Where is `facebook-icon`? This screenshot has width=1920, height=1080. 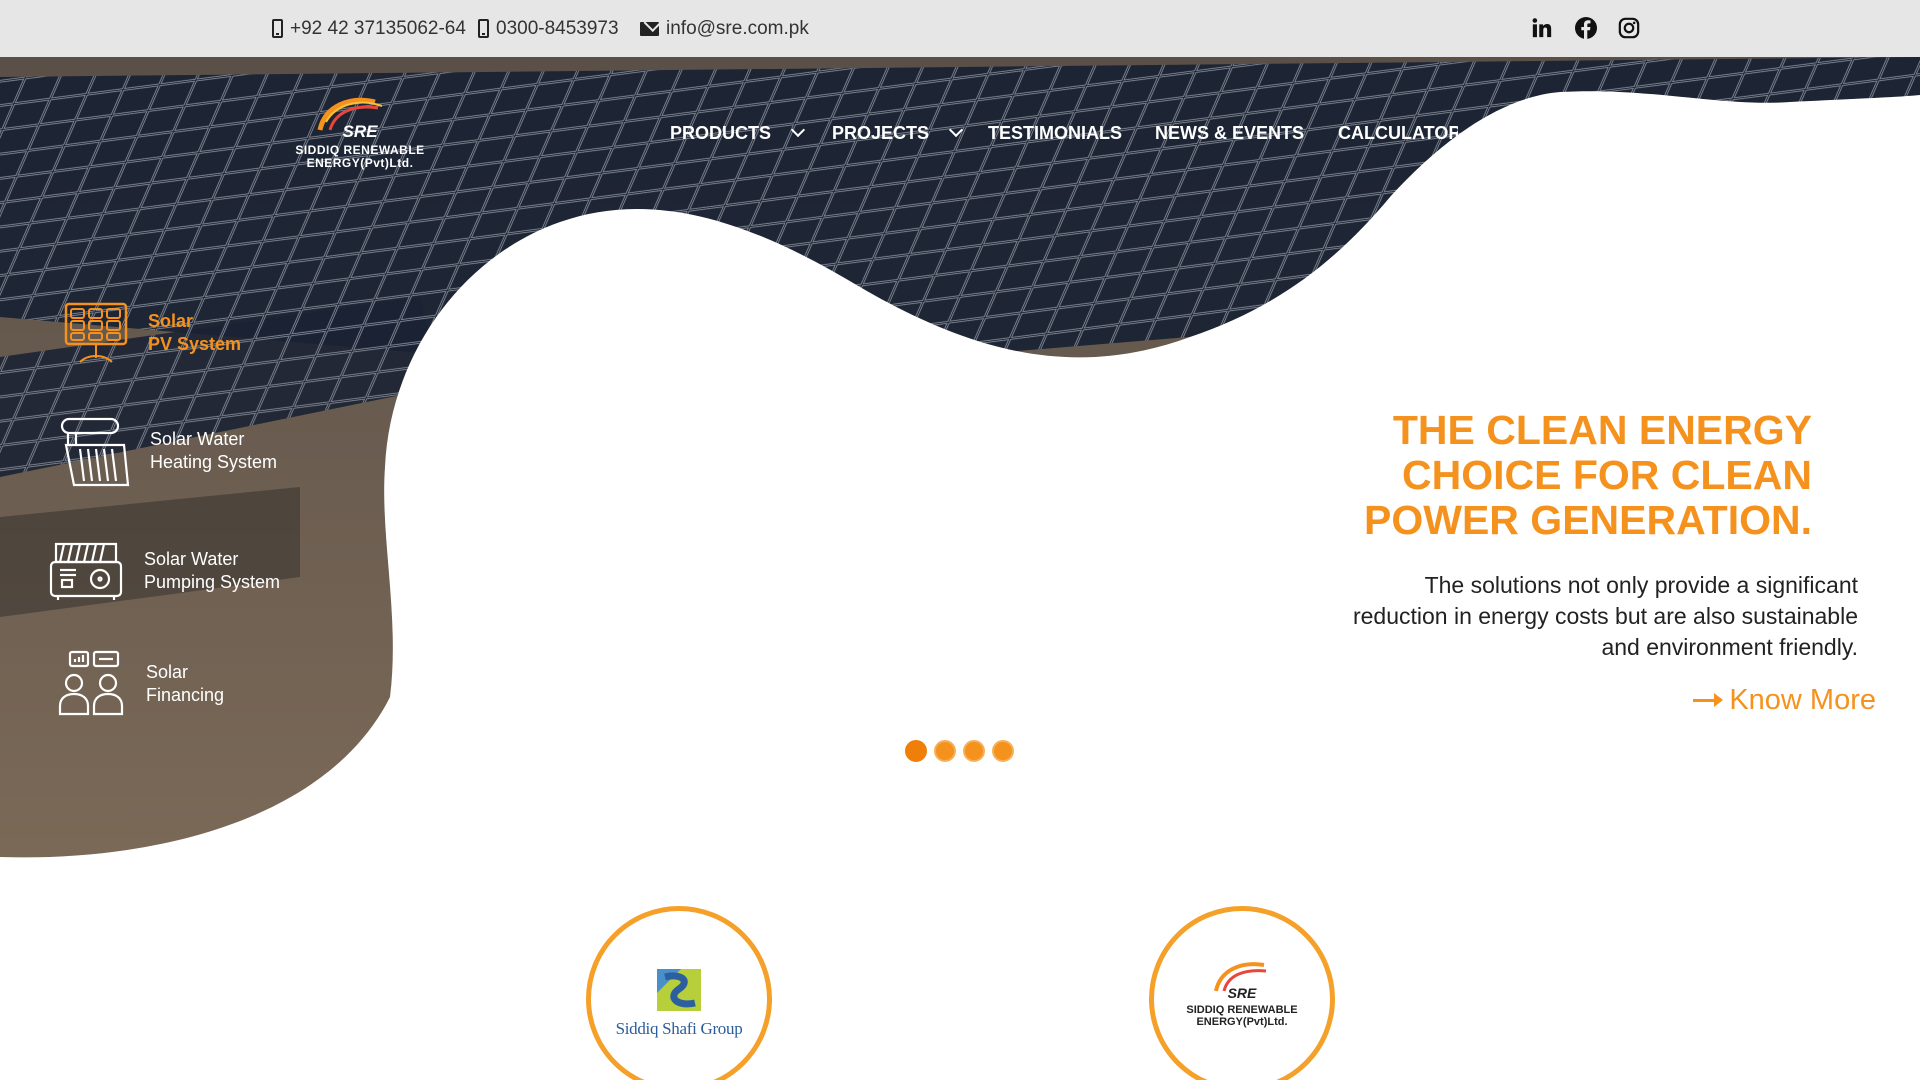 facebook-icon is located at coordinates (1586, 28).